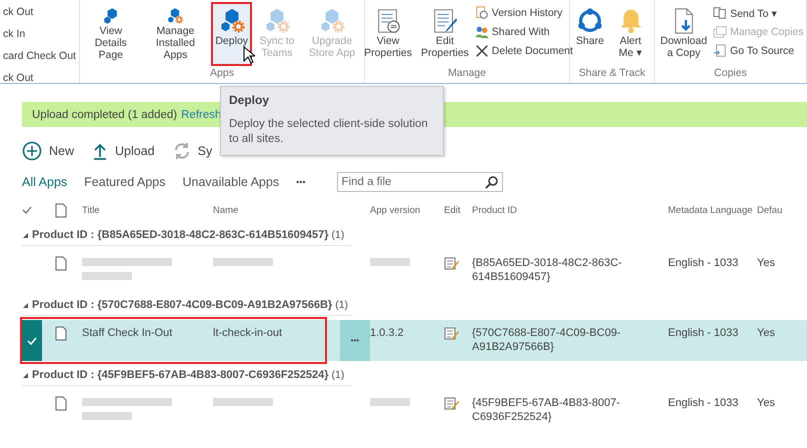 The height and width of the screenshot is (448, 807). What do you see at coordinates (414, 270) in the screenshot?
I see `table-row: {B85A65ED-3018-48C2-863C-614B51609457} English - 1033 Yes` at bounding box center [414, 270].